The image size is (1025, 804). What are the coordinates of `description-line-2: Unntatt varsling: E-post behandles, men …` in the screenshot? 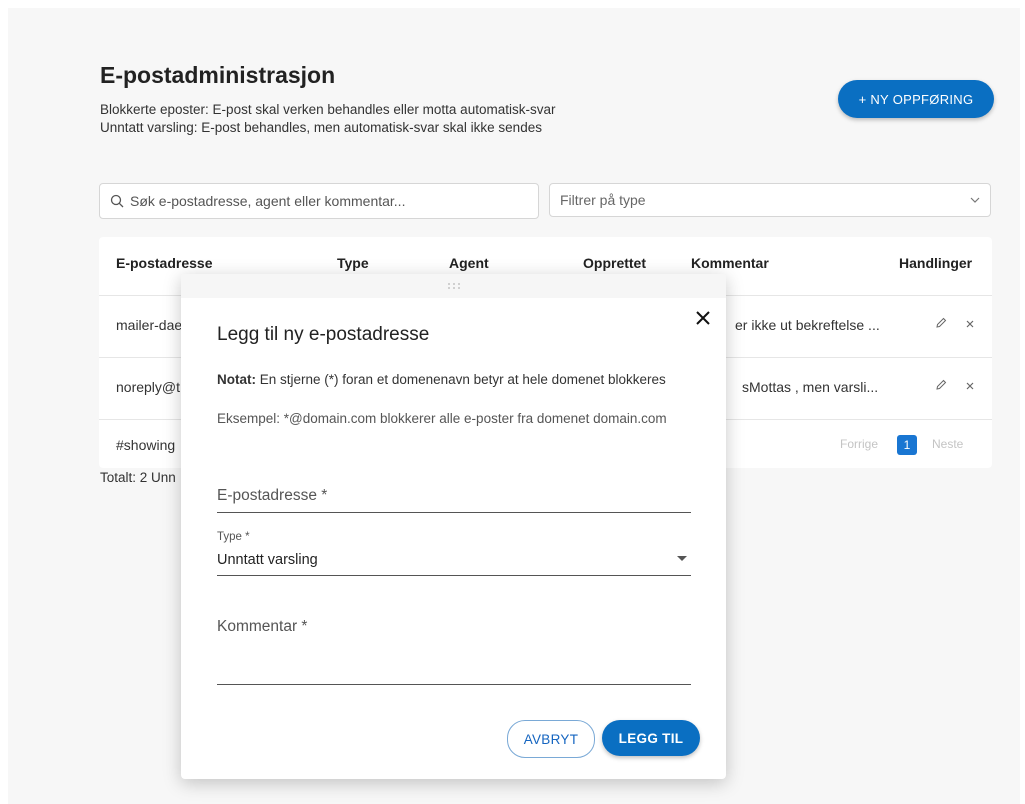 It's located at (321, 127).